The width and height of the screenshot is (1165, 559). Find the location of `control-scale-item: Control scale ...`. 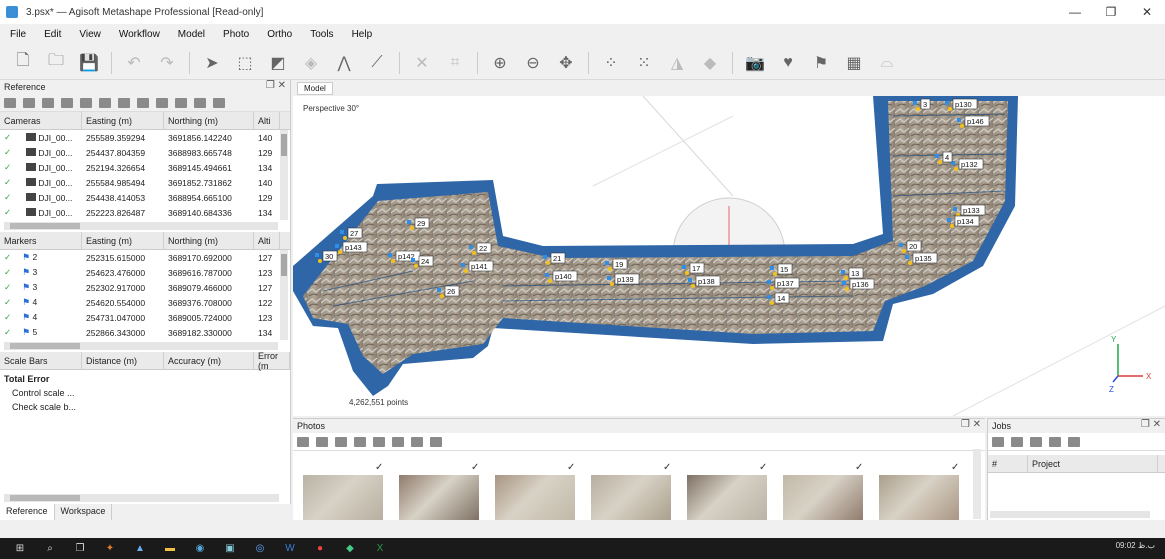

control-scale-item: Control scale ... is located at coordinates (145, 393).